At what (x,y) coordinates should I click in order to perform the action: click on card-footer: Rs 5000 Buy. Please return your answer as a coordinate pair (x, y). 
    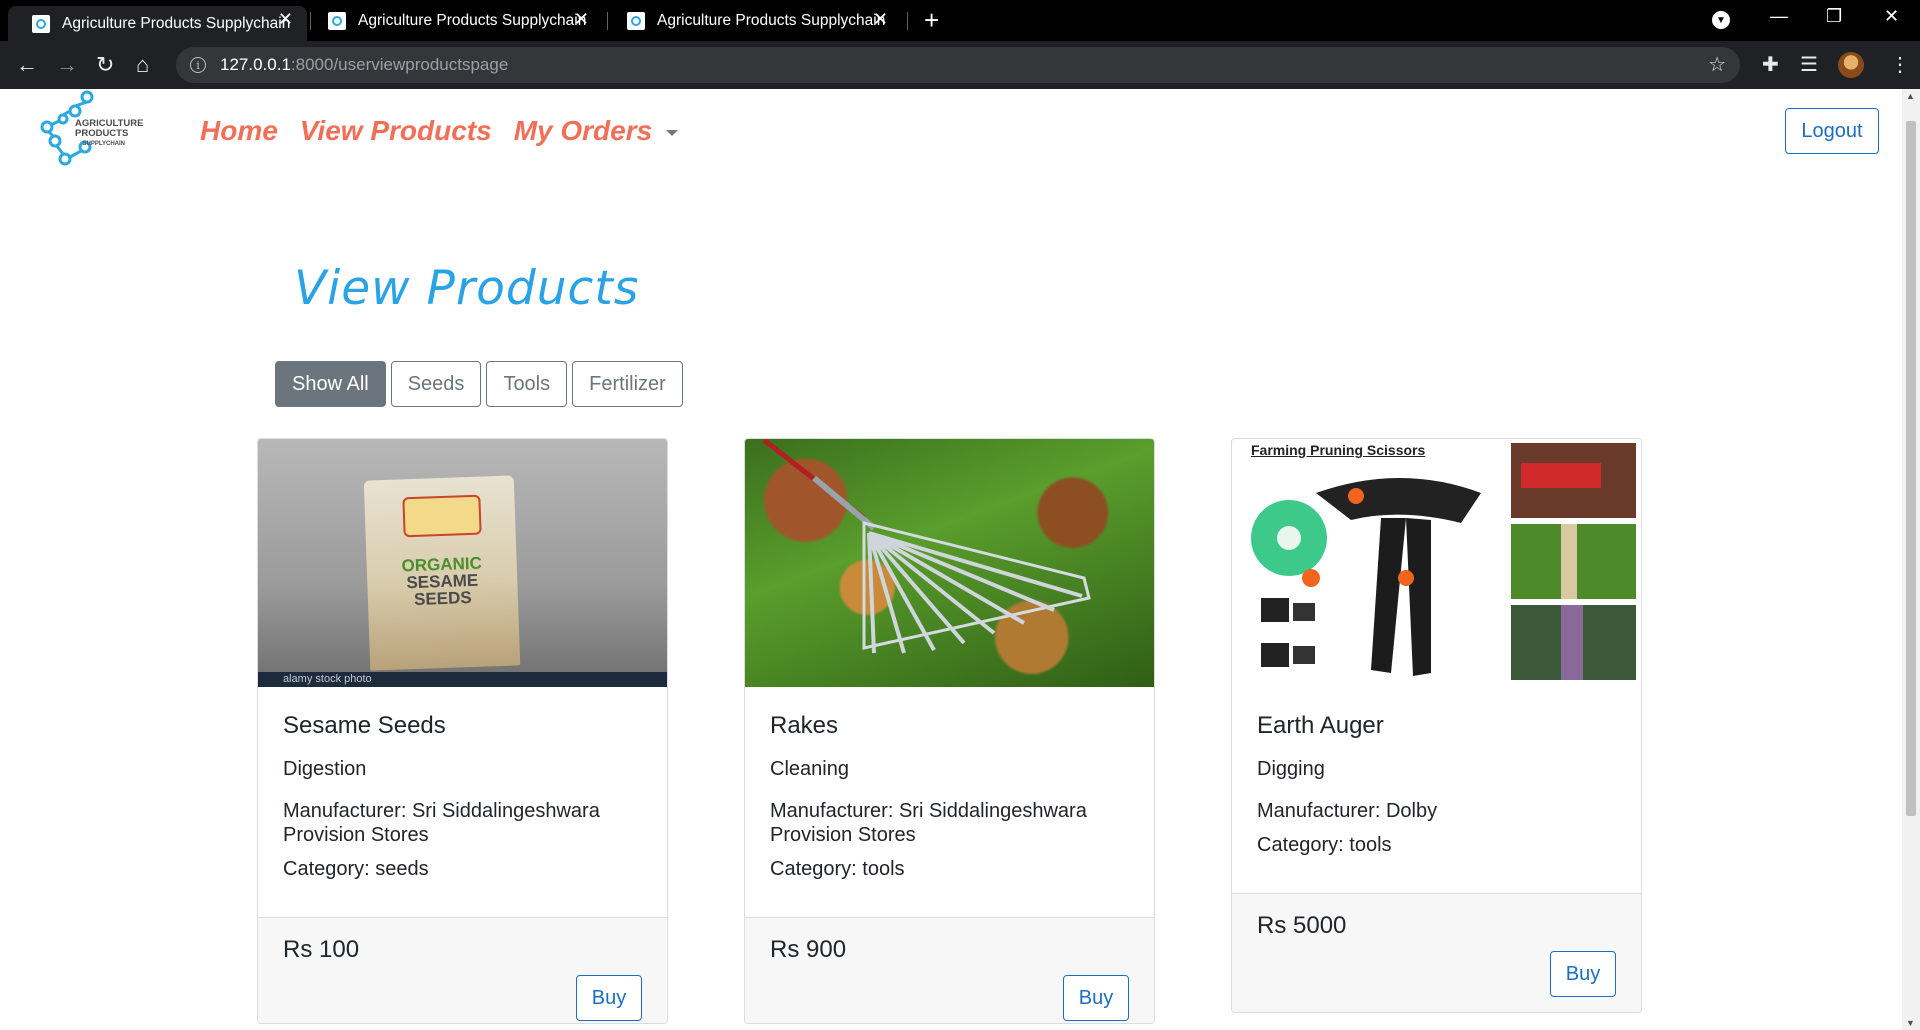
    Looking at the image, I should click on (1436, 952).